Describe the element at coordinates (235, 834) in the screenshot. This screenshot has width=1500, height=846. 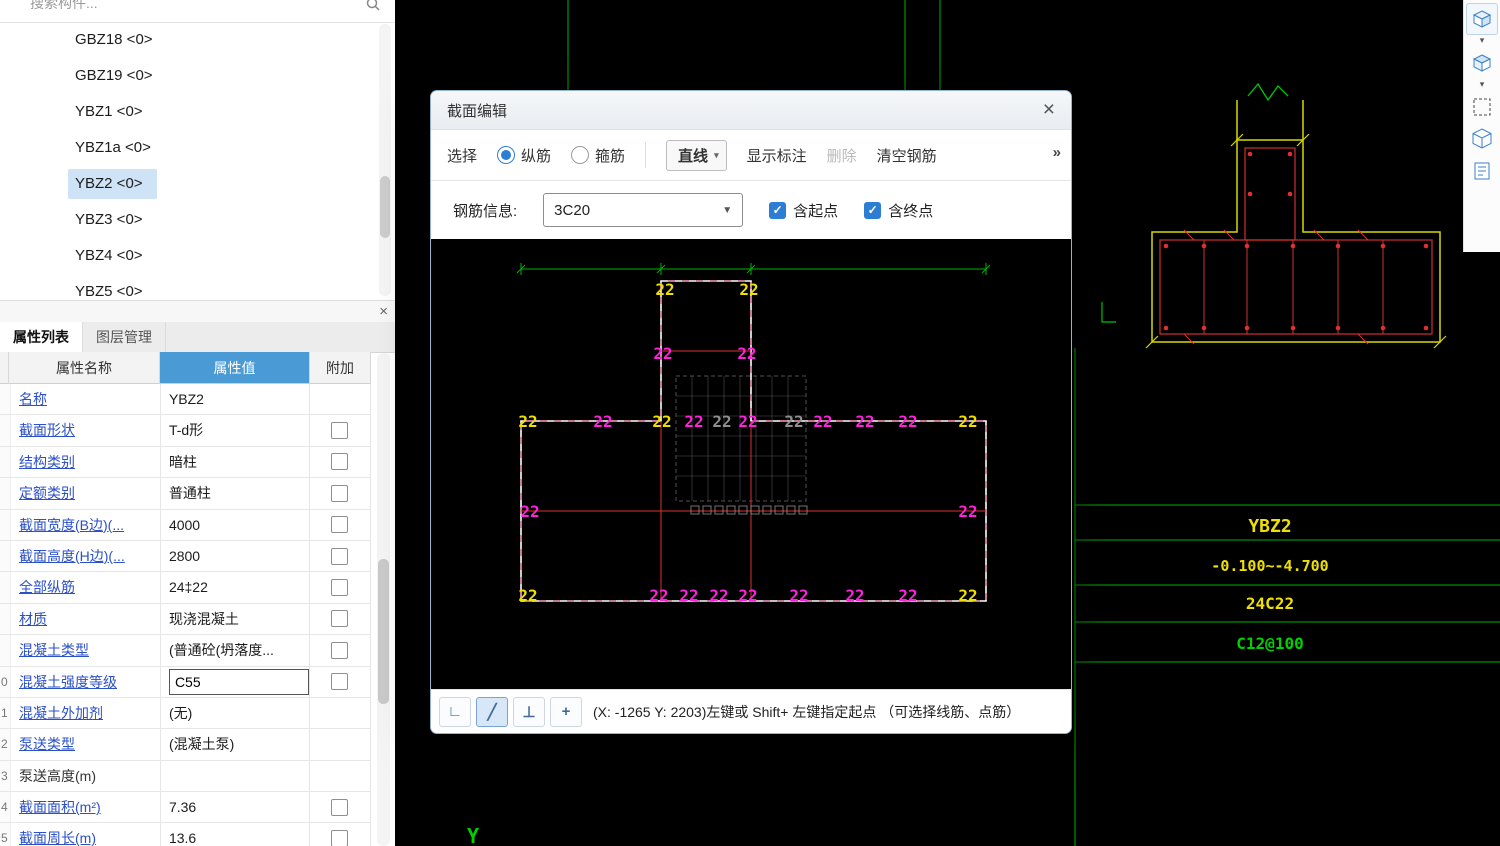
I see `property-value: 13.6` at that location.